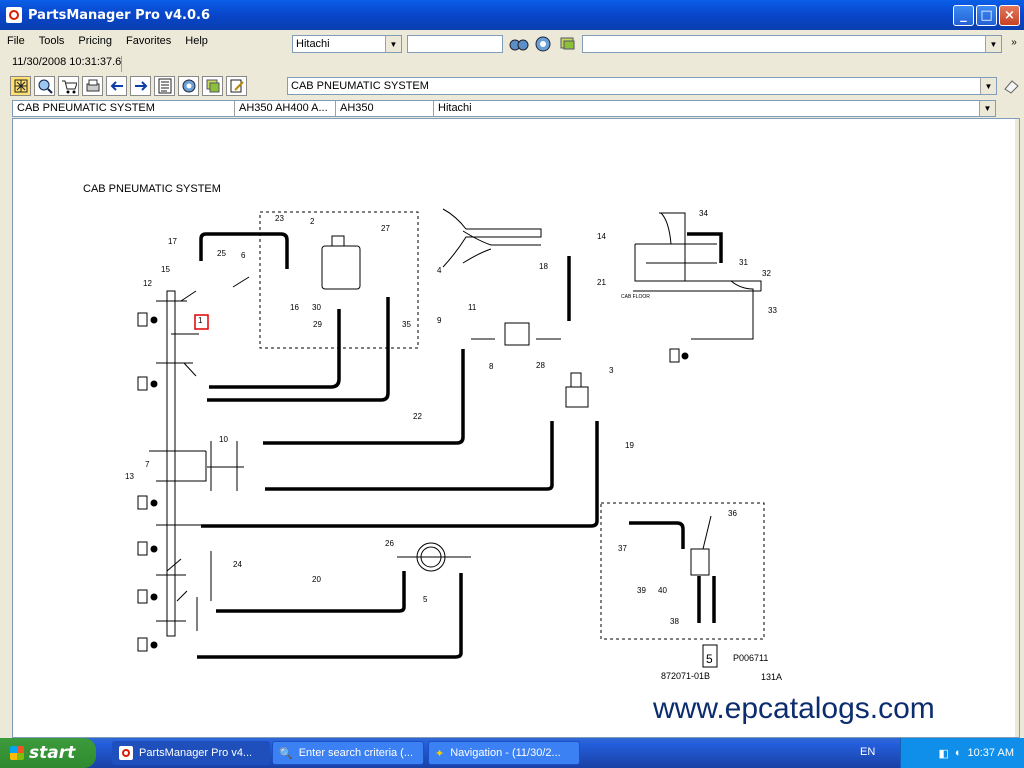 The height and width of the screenshot is (768, 1024). What do you see at coordinates (279, 218) in the screenshot?
I see `callout-23: 23` at bounding box center [279, 218].